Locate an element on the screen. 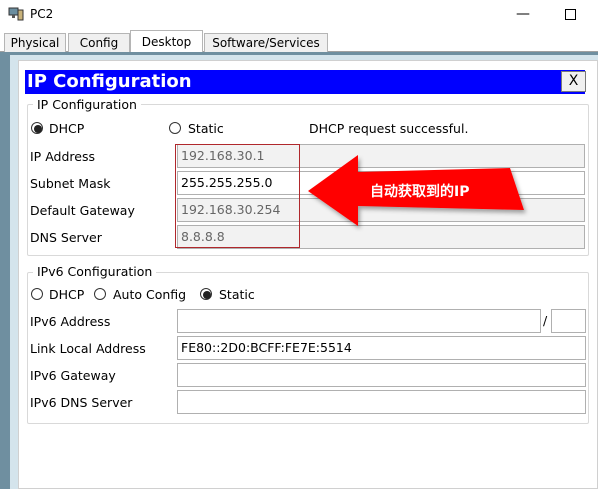 Image resolution: width=598 pixels, height=489 pixels. link-local-field: FE80::2D0:BCFF:FE7E:5514 is located at coordinates (381, 348).